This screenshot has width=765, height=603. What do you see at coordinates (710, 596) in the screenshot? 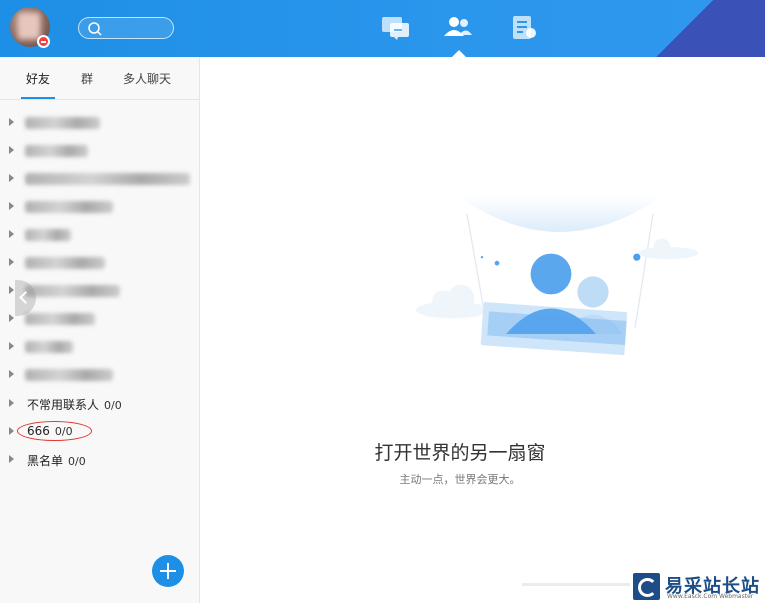
I see `watermark-subtitle: Www.Easck.Com Webmaster` at bounding box center [710, 596].